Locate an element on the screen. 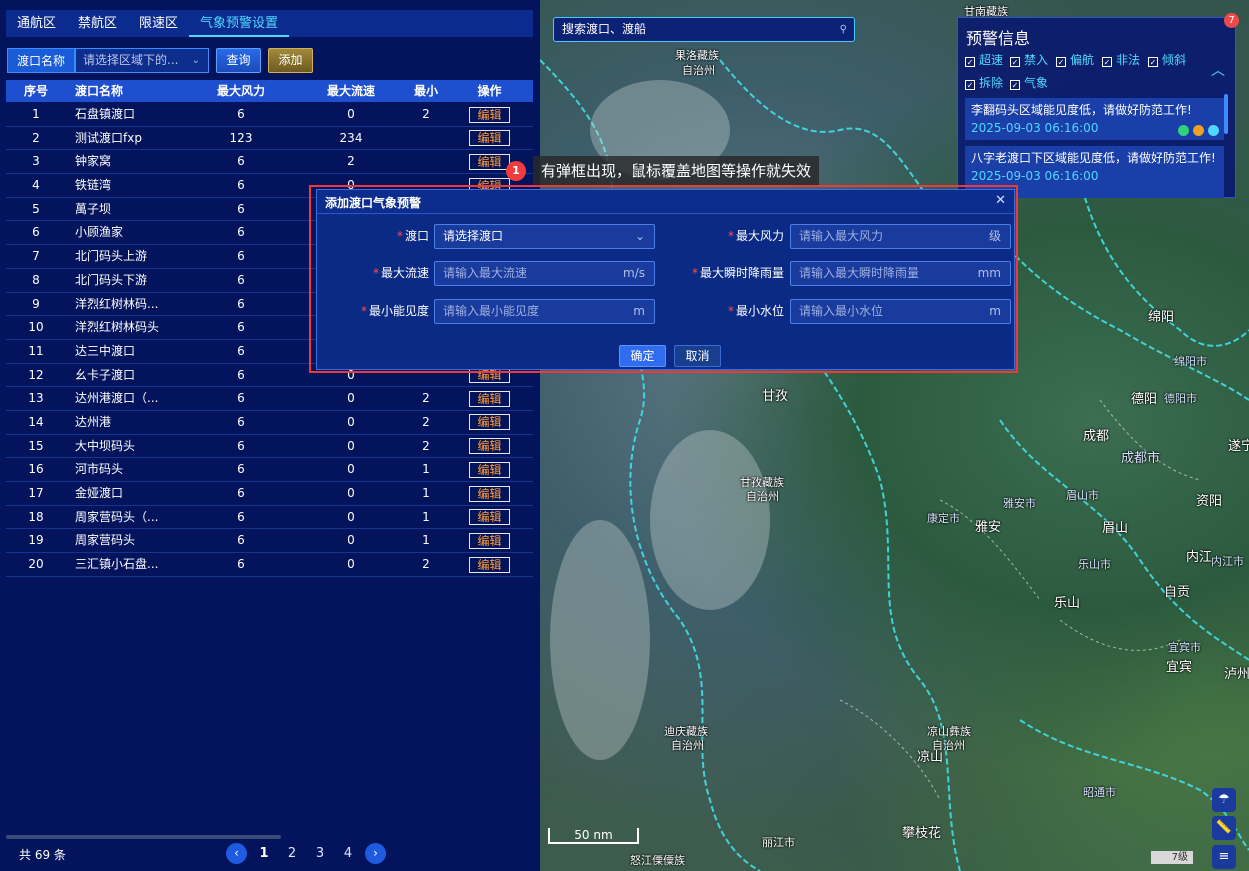  row-index: 5 is located at coordinates (36, 208).